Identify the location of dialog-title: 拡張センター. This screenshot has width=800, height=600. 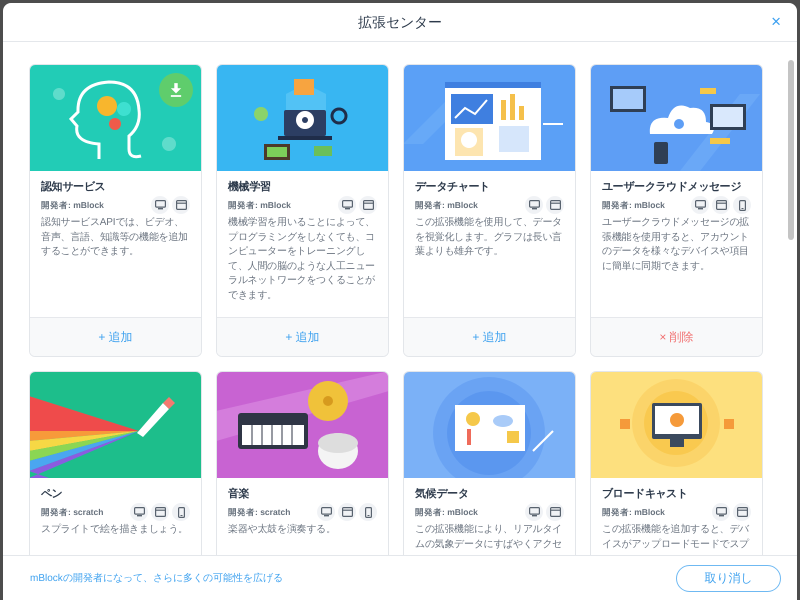
(400, 22).